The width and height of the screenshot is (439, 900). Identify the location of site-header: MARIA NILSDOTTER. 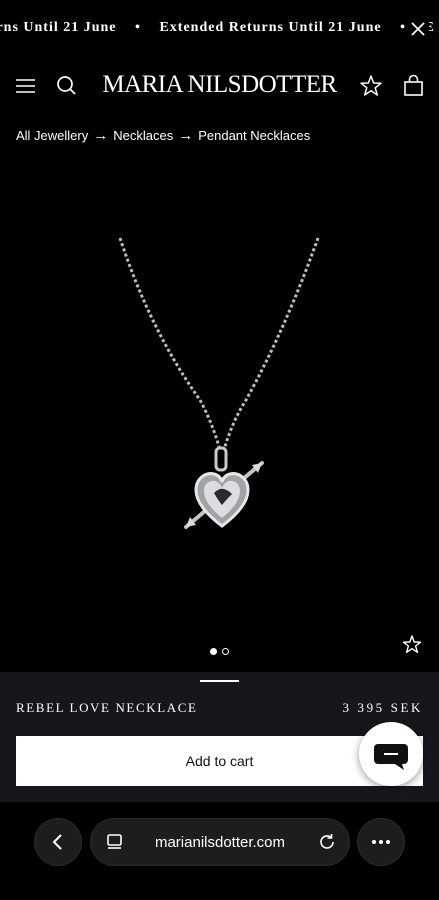
(219, 87).